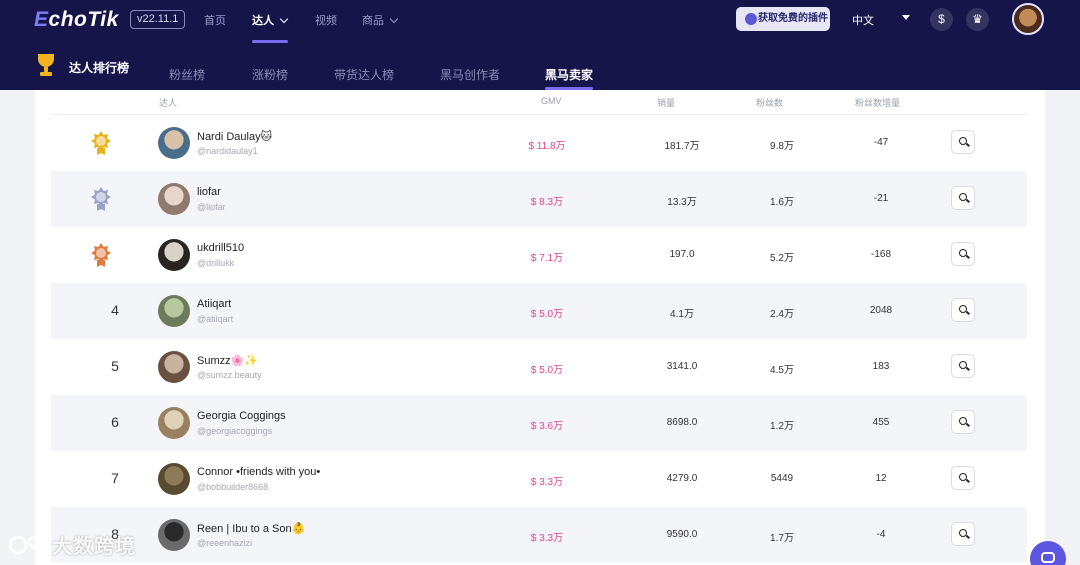  I want to click on column-header-follower-growth: 粉丝数增量, so click(877, 102).